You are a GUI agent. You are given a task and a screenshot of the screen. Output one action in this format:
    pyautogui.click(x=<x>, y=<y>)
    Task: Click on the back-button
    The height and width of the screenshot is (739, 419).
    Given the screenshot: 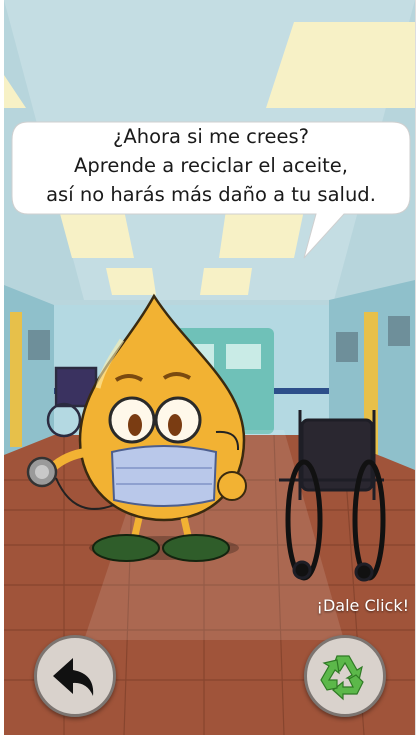 What is the action you would take?
    pyautogui.click(x=75, y=676)
    